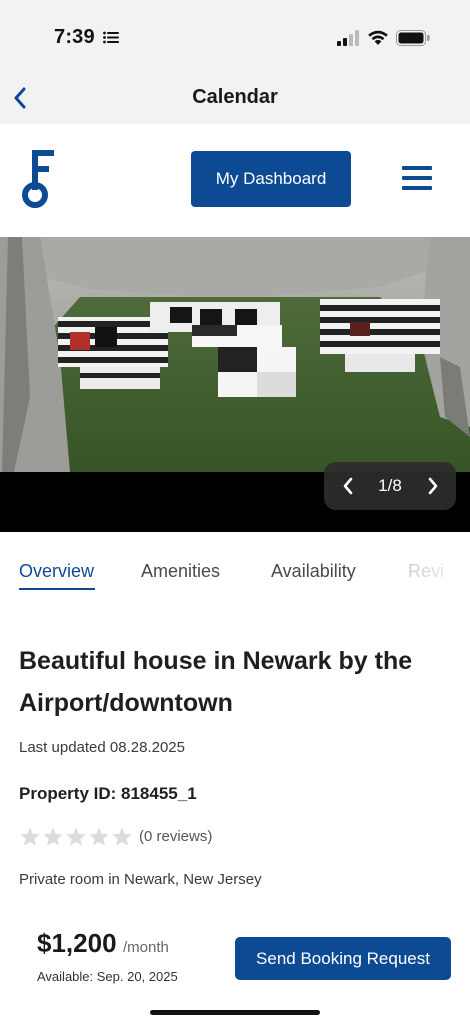 The width and height of the screenshot is (470, 1024). Describe the element at coordinates (313, 571) in the screenshot. I see `tab-availability: Availability` at that location.